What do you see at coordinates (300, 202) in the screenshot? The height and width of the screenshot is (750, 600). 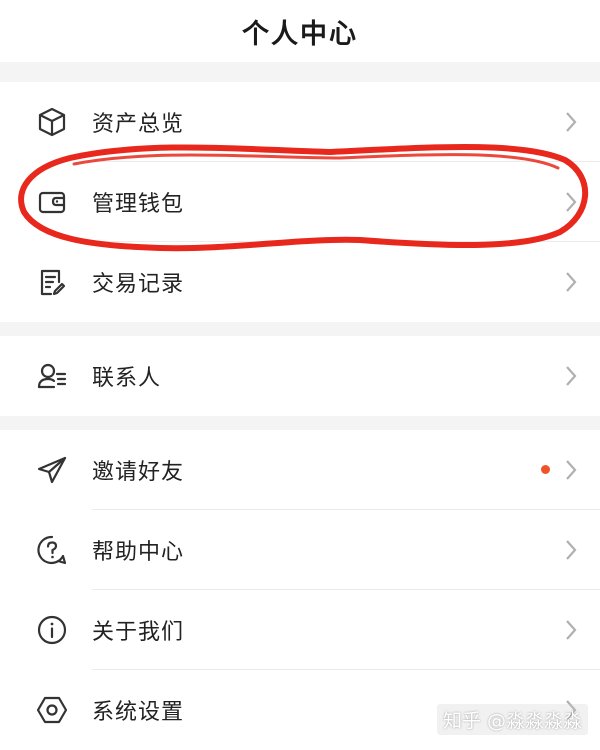 I see `menu-item-manage-wallet: 管理钱包` at bounding box center [300, 202].